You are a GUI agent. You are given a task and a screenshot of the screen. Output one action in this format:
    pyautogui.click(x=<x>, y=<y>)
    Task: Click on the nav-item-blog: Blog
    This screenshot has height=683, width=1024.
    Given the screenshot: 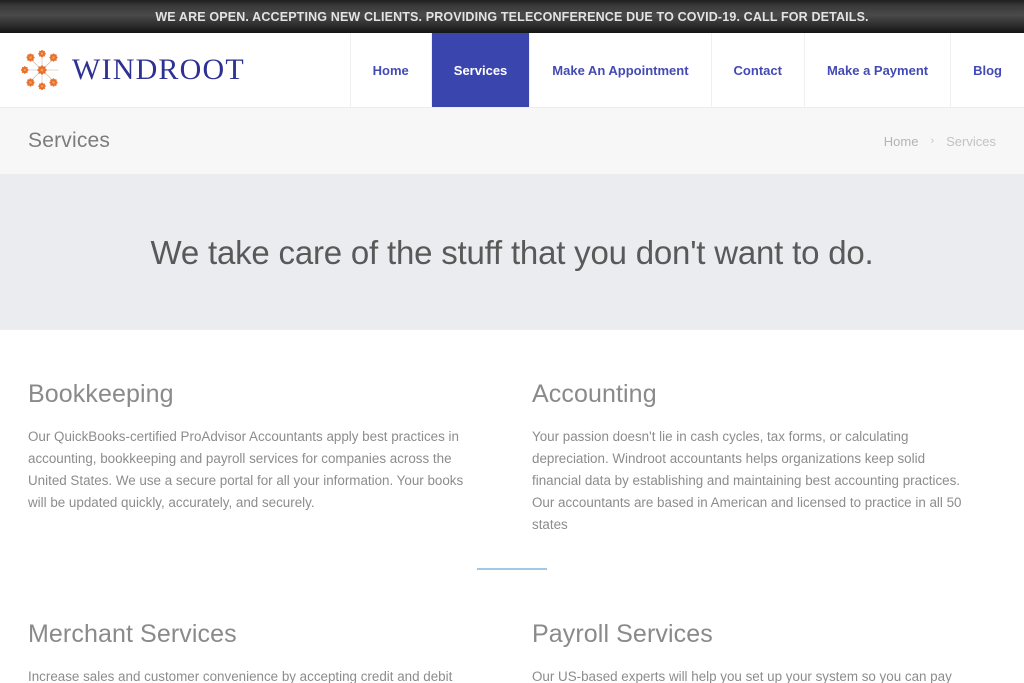 What is the action you would take?
    pyautogui.click(x=987, y=70)
    